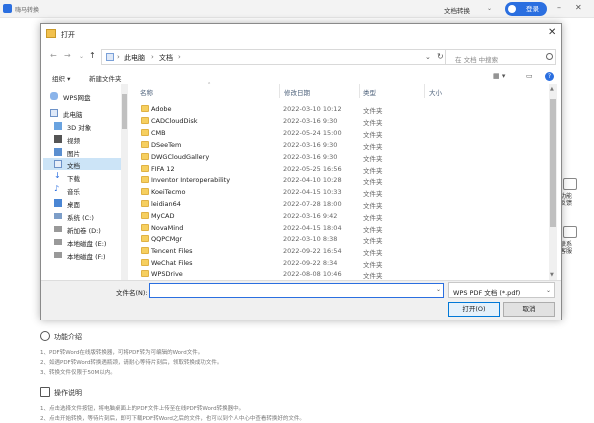 The height and width of the screenshot is (423, 594). I want to click on column-header-size: 大小, so click(435, 94).